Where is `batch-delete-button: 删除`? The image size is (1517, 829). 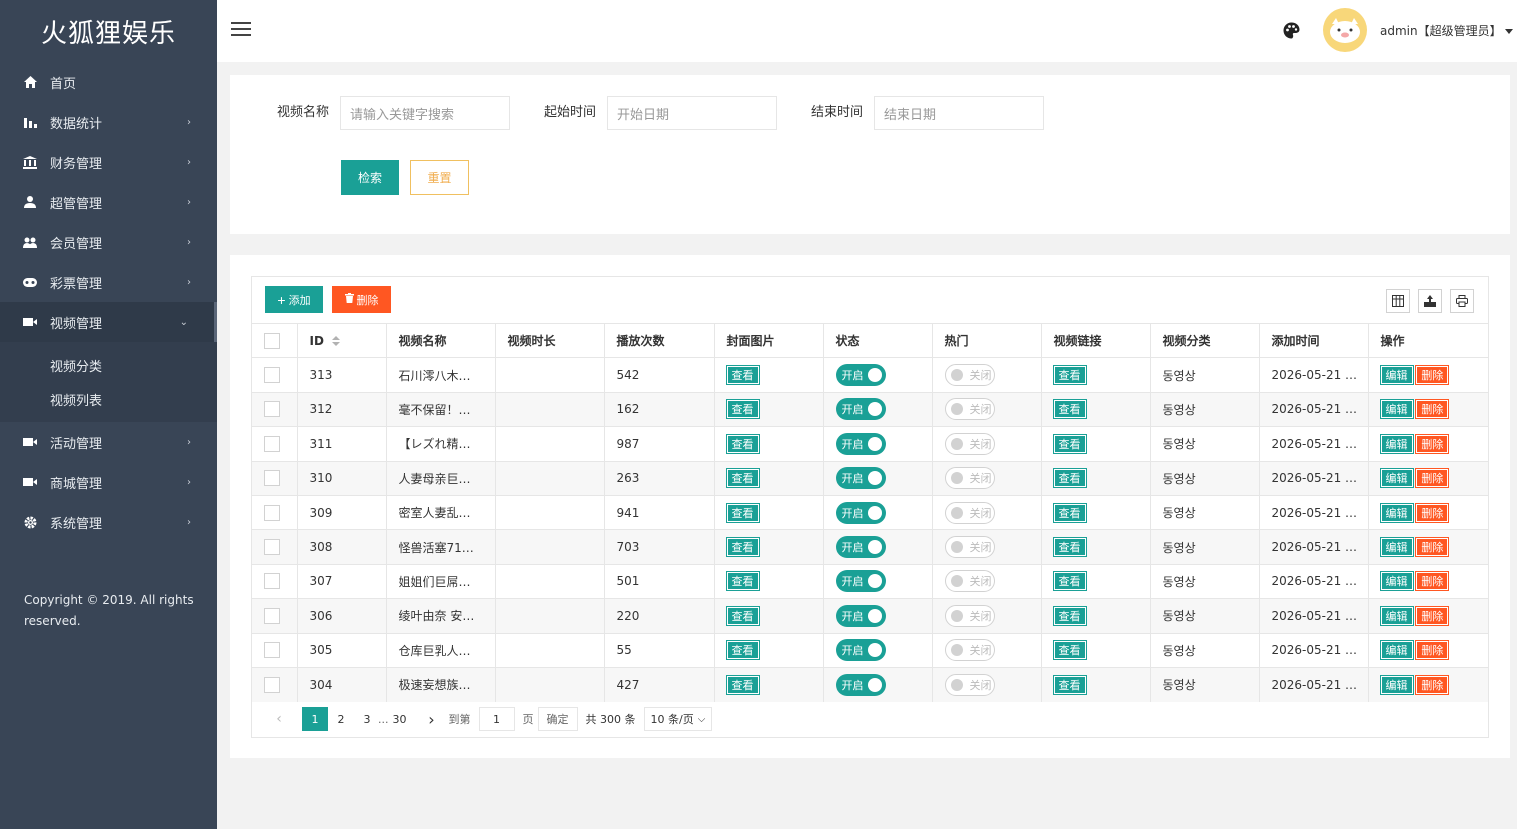 batch-delete-button: 删除 is located at coordinates (361, 299).